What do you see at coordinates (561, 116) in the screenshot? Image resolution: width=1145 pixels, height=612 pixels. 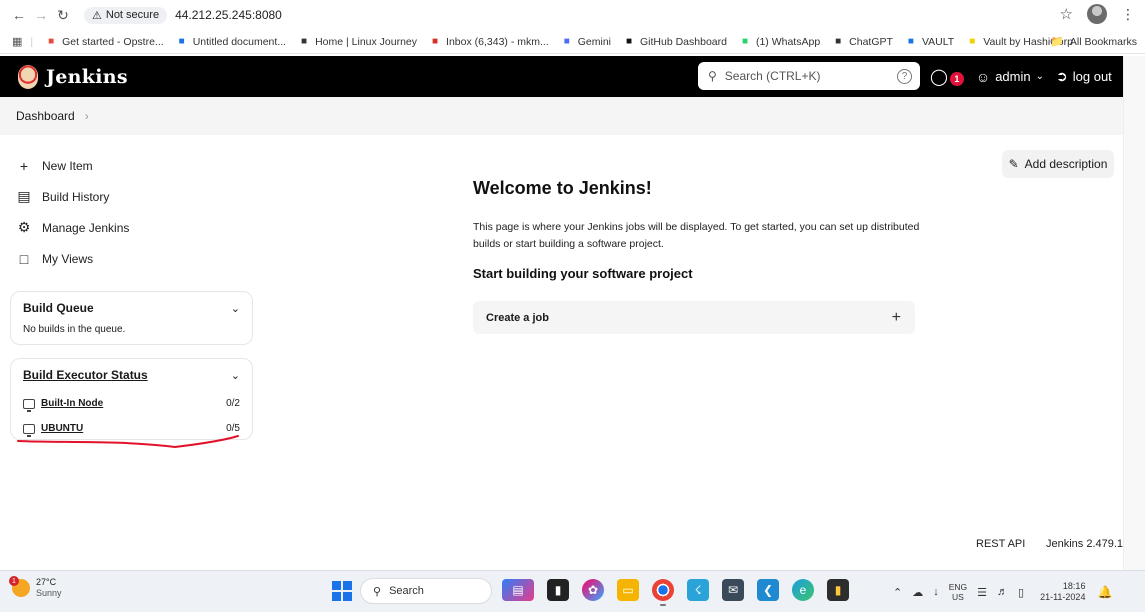 I see `breadcrumb: Dashboard ›` at bounding box center [561, 116].